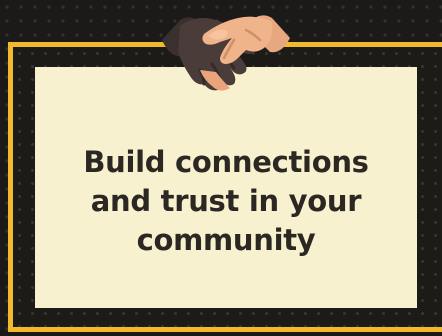 The image size is (442, 336). I want to click on headline-line-1: Build connections, so click(226, 162).